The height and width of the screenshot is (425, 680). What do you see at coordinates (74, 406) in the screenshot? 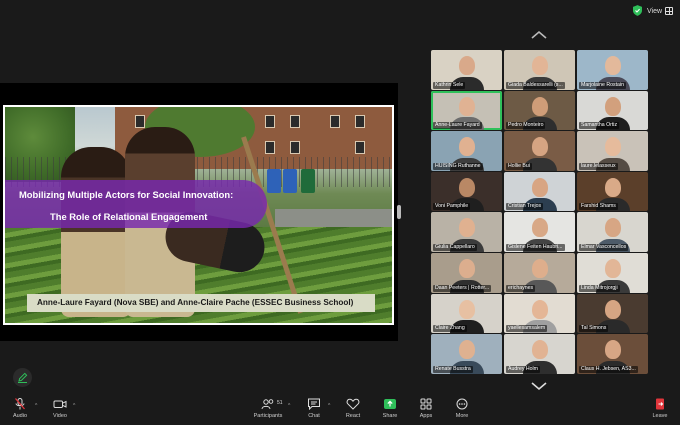
I see `video-options-caret: ^` at bounding box center [74, 406].